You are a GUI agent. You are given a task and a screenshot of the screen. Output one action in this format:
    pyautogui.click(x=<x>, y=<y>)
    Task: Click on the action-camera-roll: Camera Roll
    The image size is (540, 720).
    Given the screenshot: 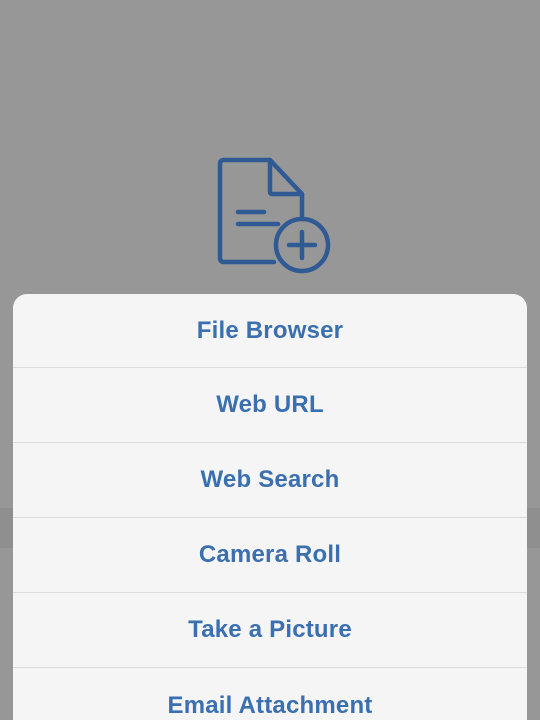 What is the action you would take?
    pyautogui.click(x=270, y=555)
    